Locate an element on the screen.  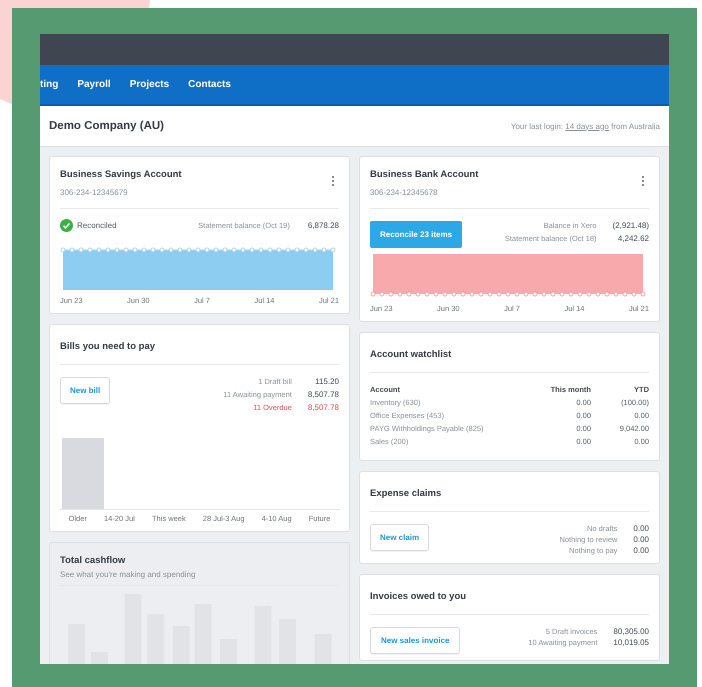
company-name: Demo Company (AU) is located at coordinates (106, 126).